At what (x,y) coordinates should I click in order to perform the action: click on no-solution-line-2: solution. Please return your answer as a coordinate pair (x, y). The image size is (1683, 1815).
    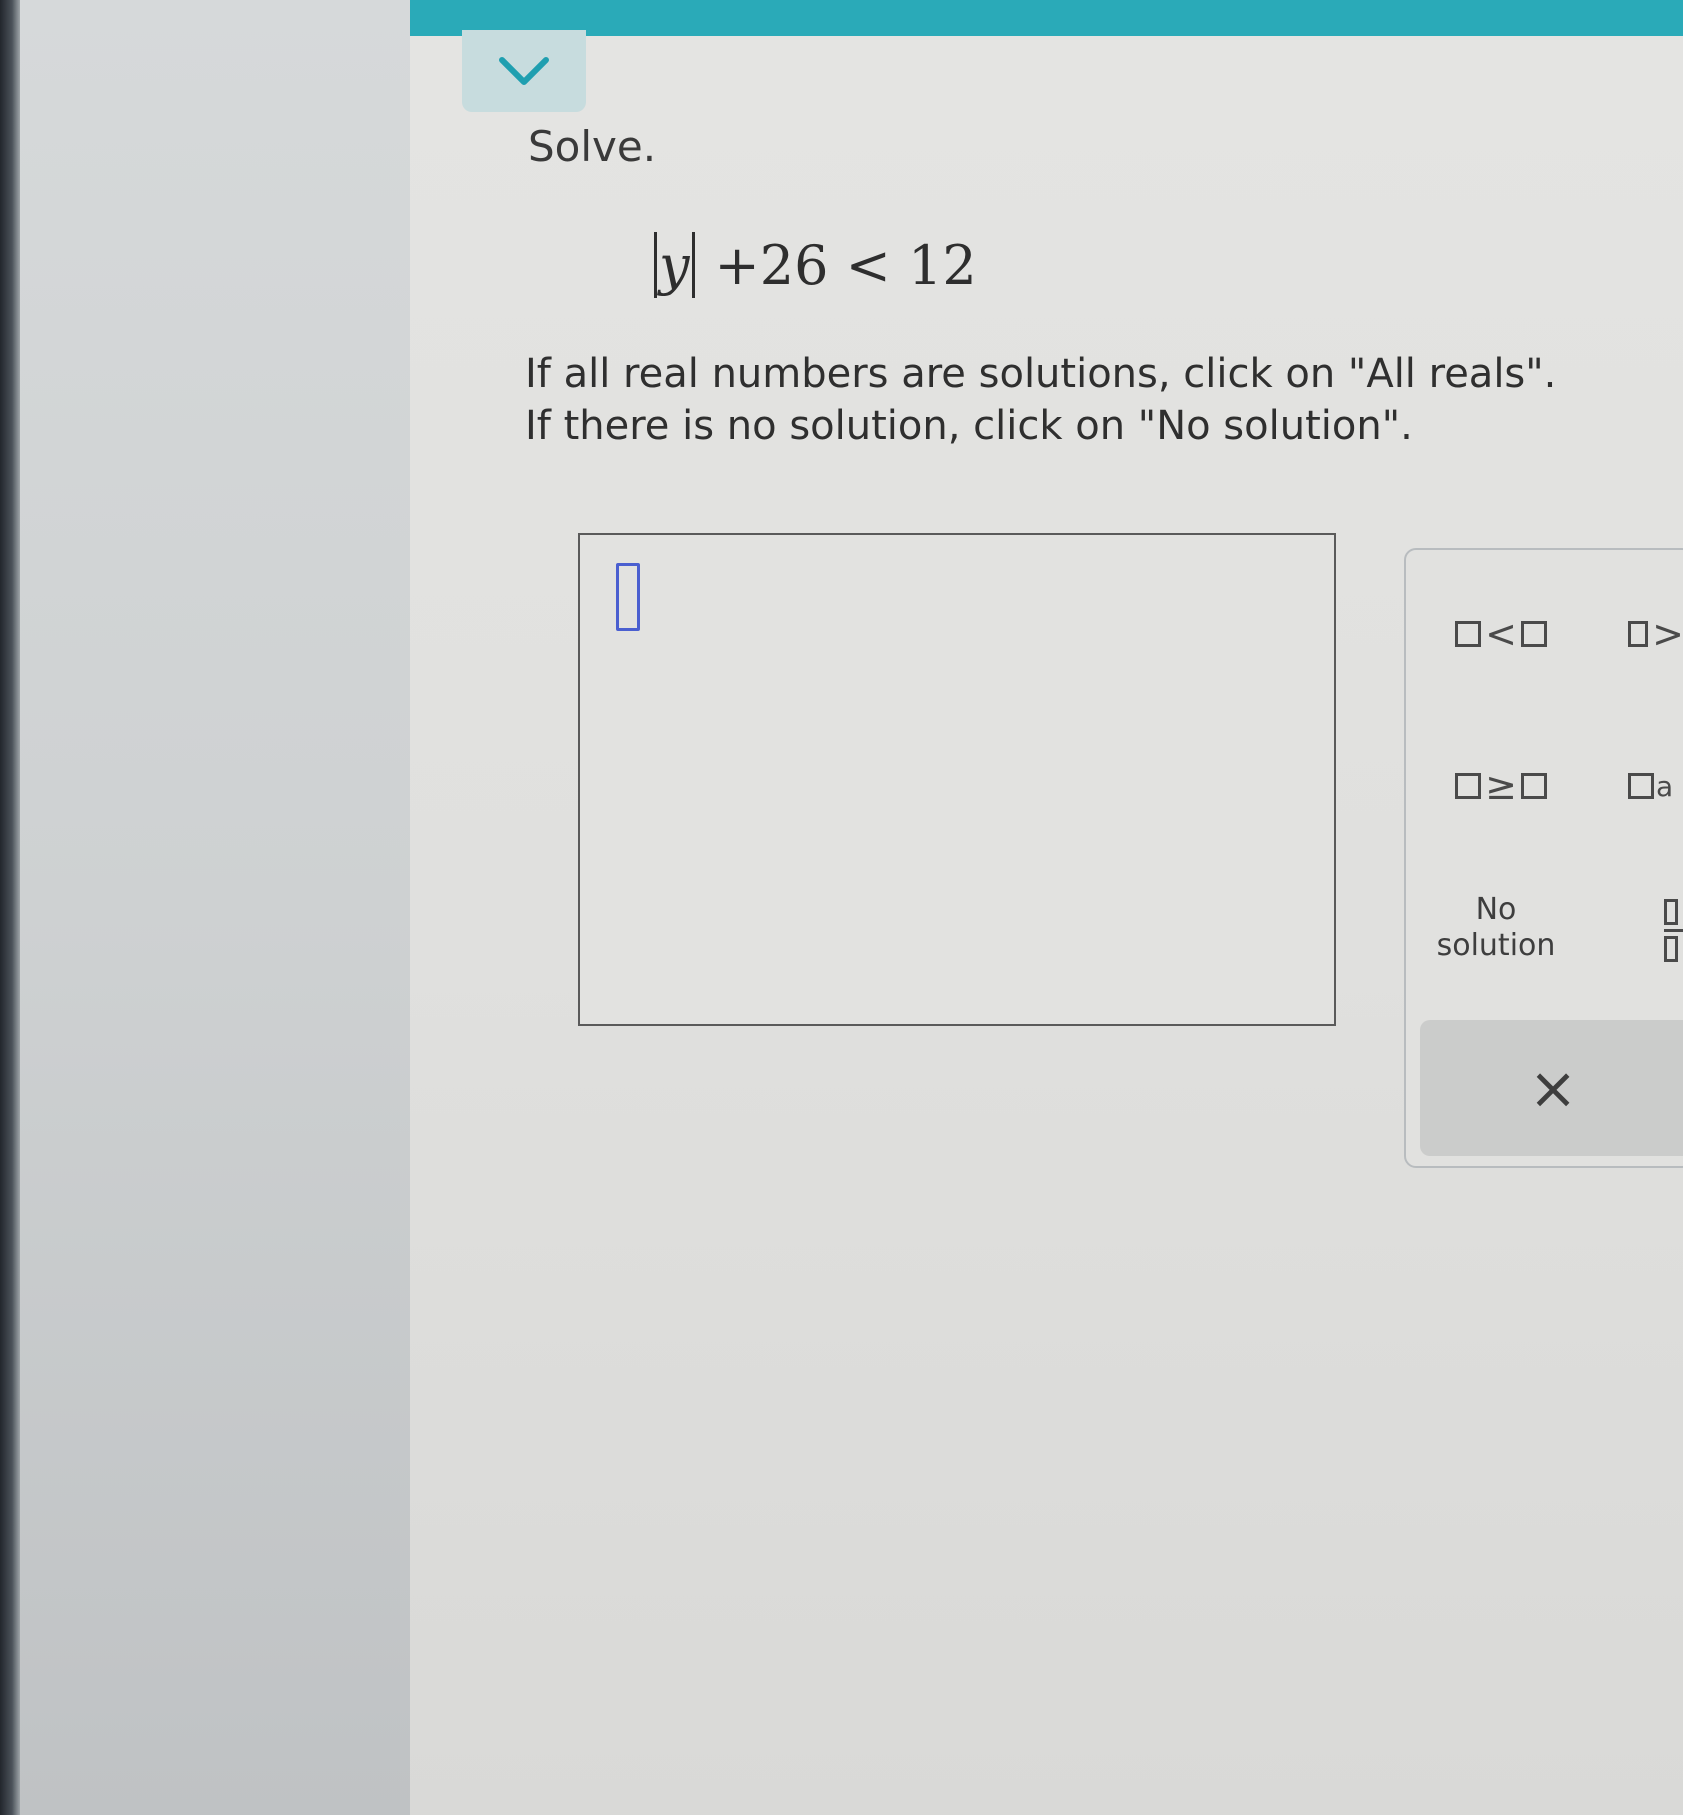
    Looking at the image, I should click on (1496, 945).